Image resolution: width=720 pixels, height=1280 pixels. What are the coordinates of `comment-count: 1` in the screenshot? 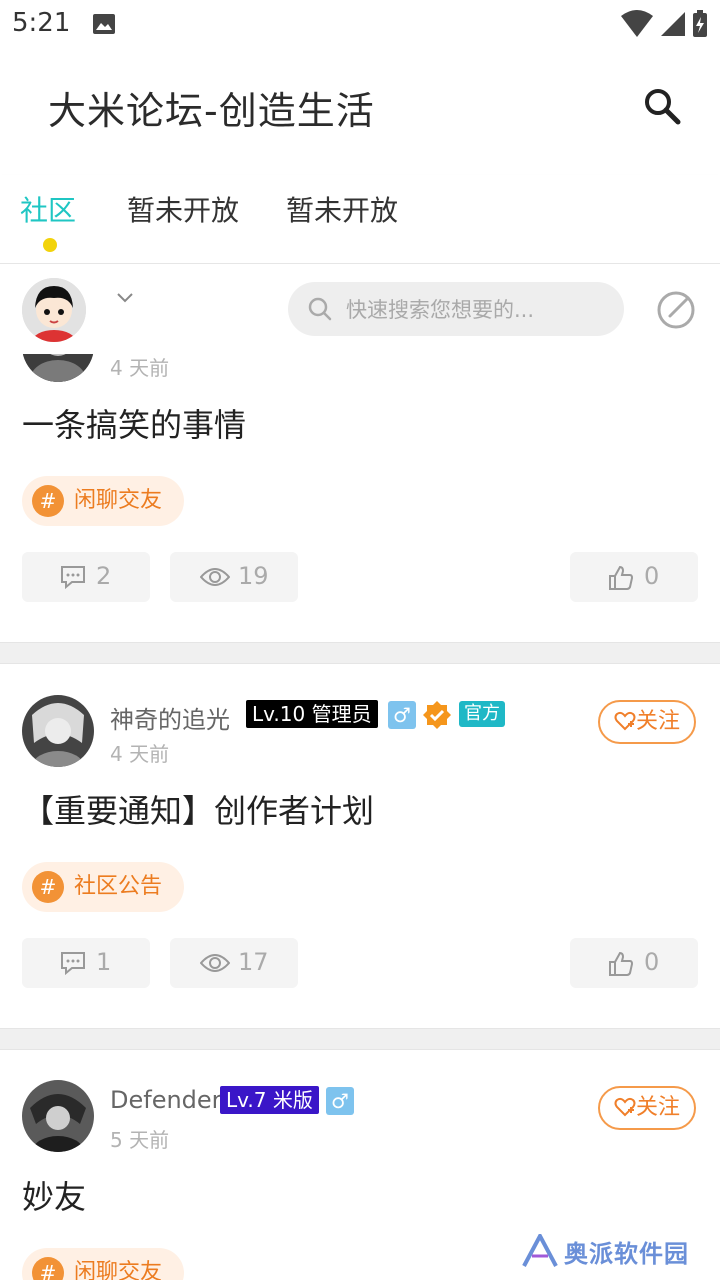 It's located at (104, 962).